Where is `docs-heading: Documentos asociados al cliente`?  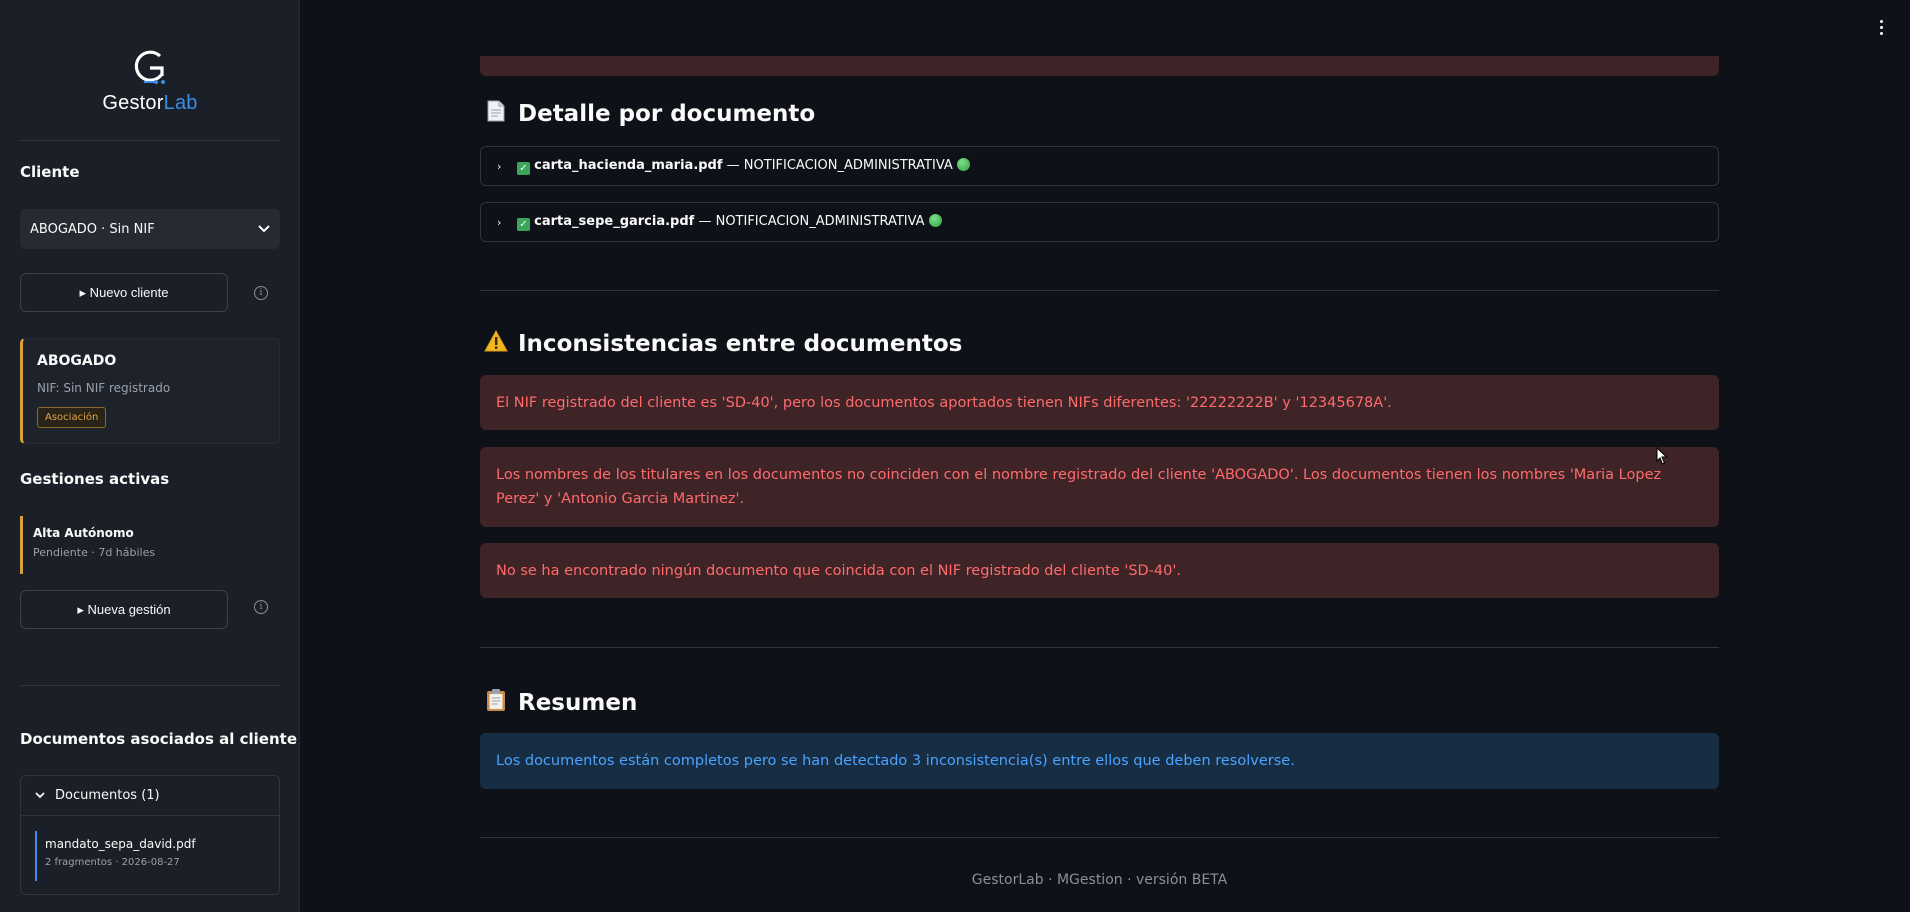 docs-heading: Documentos asociados al cliente is located at coordinates (158, 739).